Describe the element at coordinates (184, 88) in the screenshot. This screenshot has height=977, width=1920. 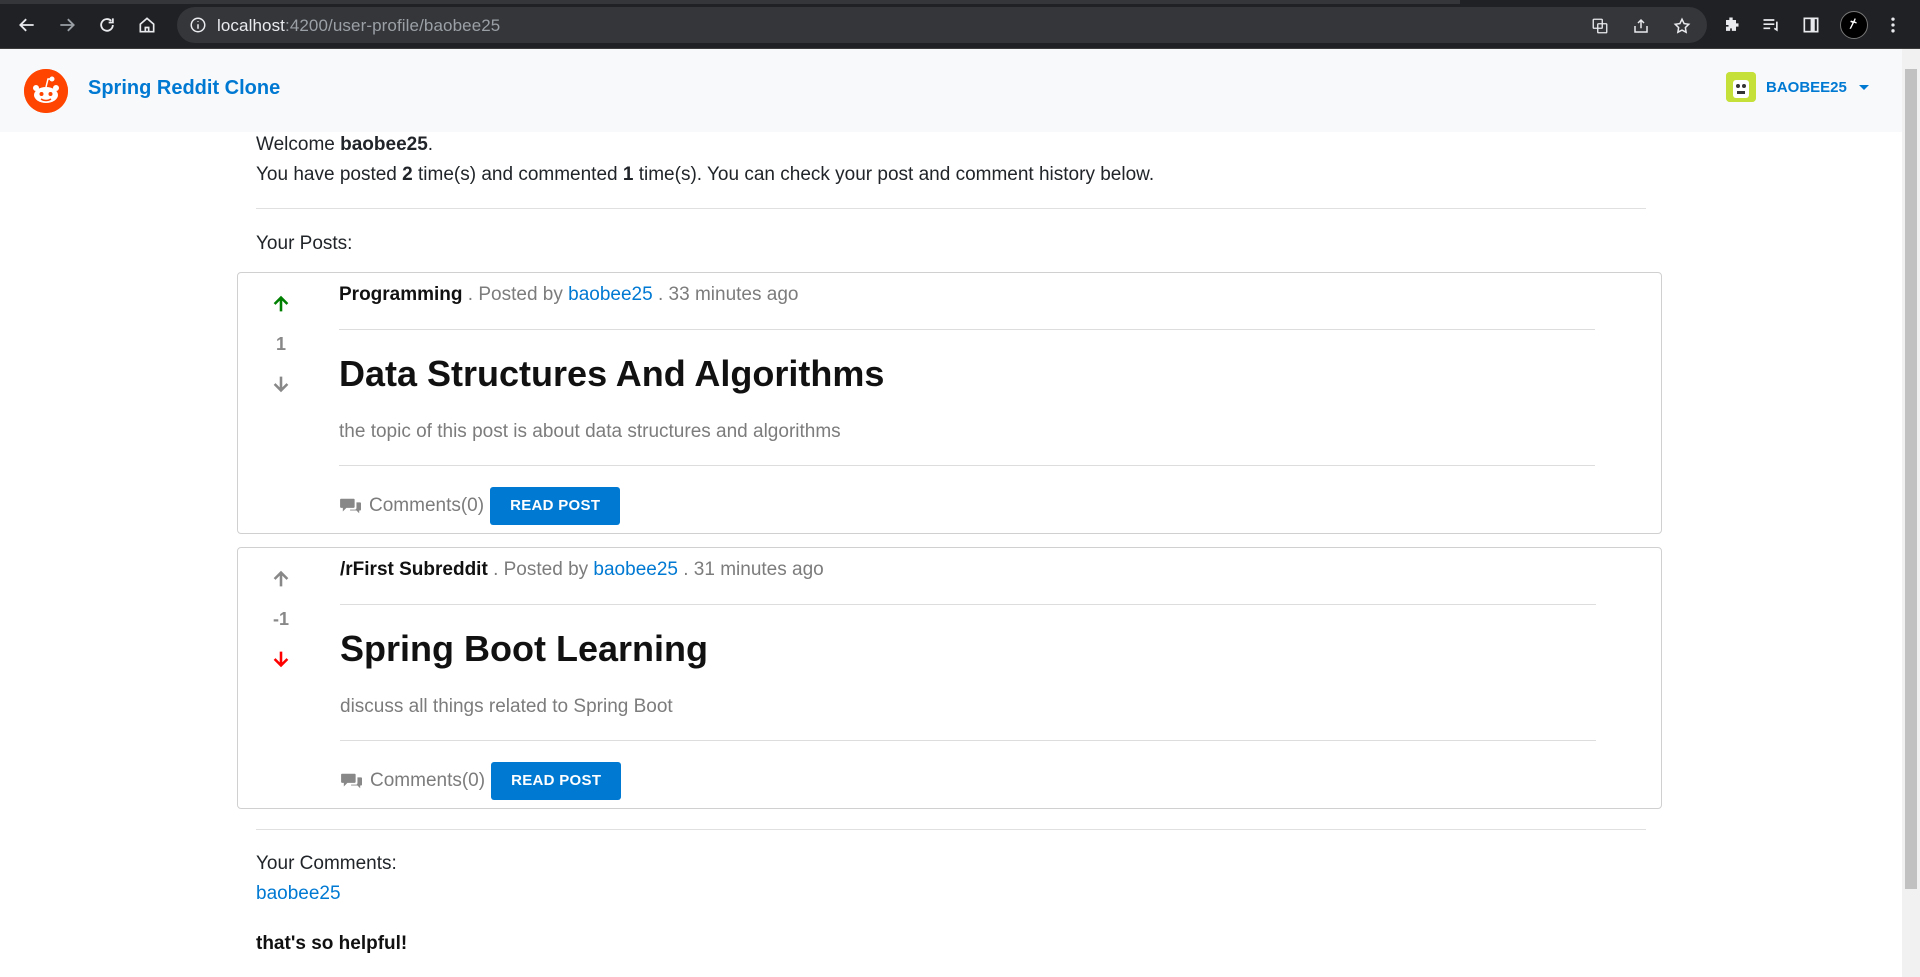
I see `brand-title: Spring Reddit Clone` at that location.